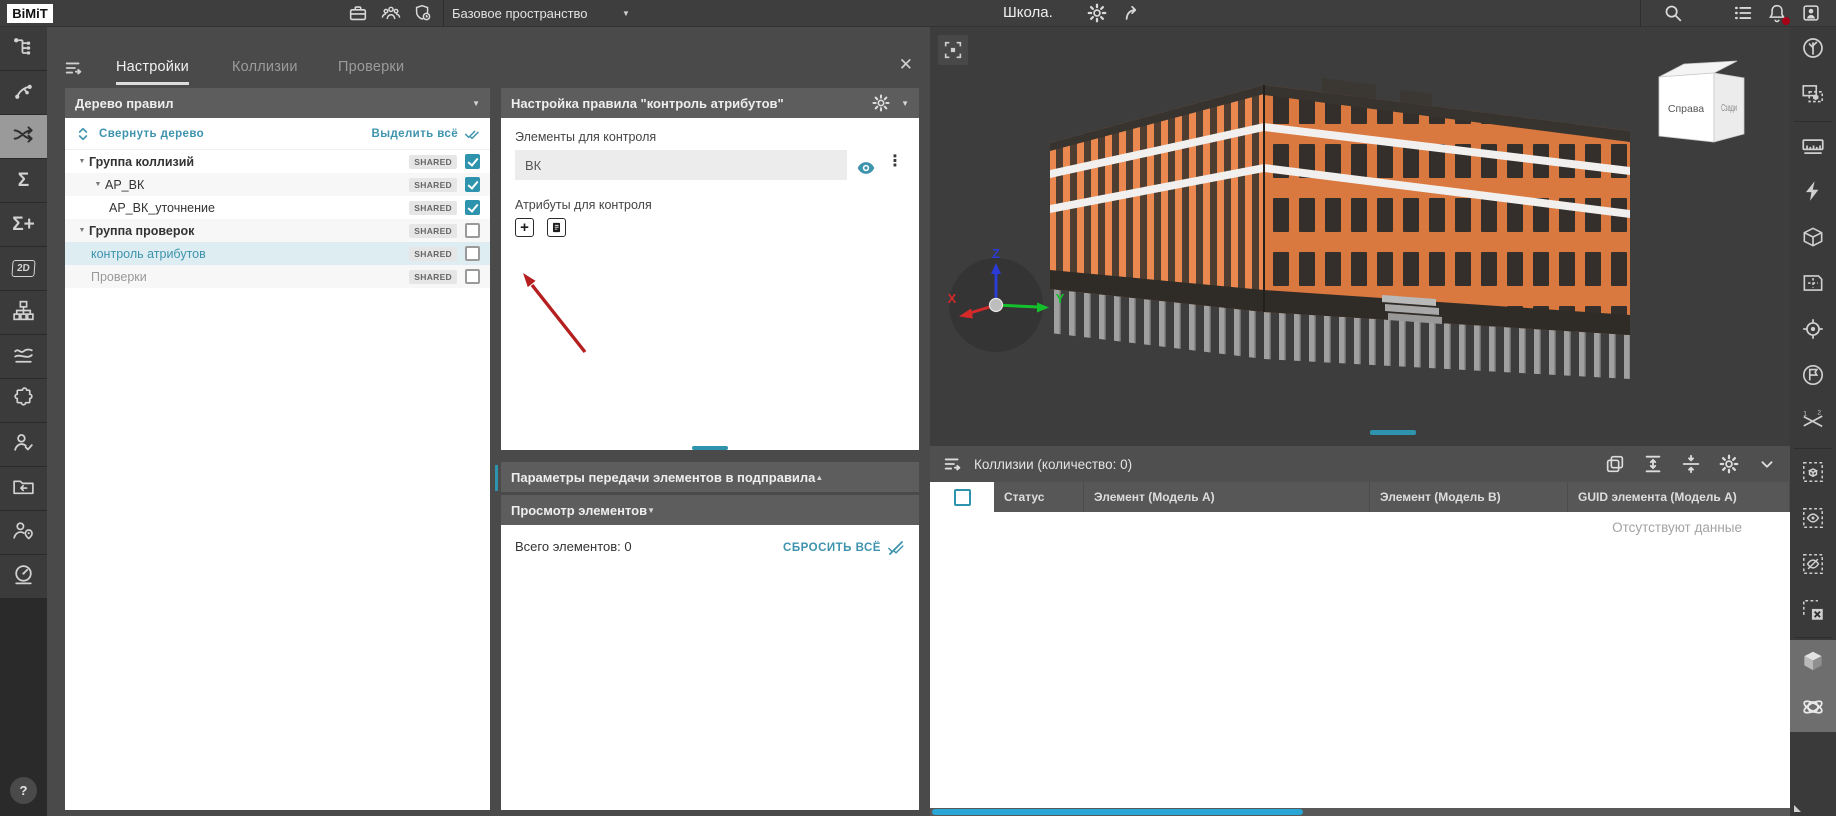 This screenshot has height=816, width=1836. What do you see at coordinates (472, 134) in the screenshot?
I see `select-all-check-icon` at bounding box center [472, 134].